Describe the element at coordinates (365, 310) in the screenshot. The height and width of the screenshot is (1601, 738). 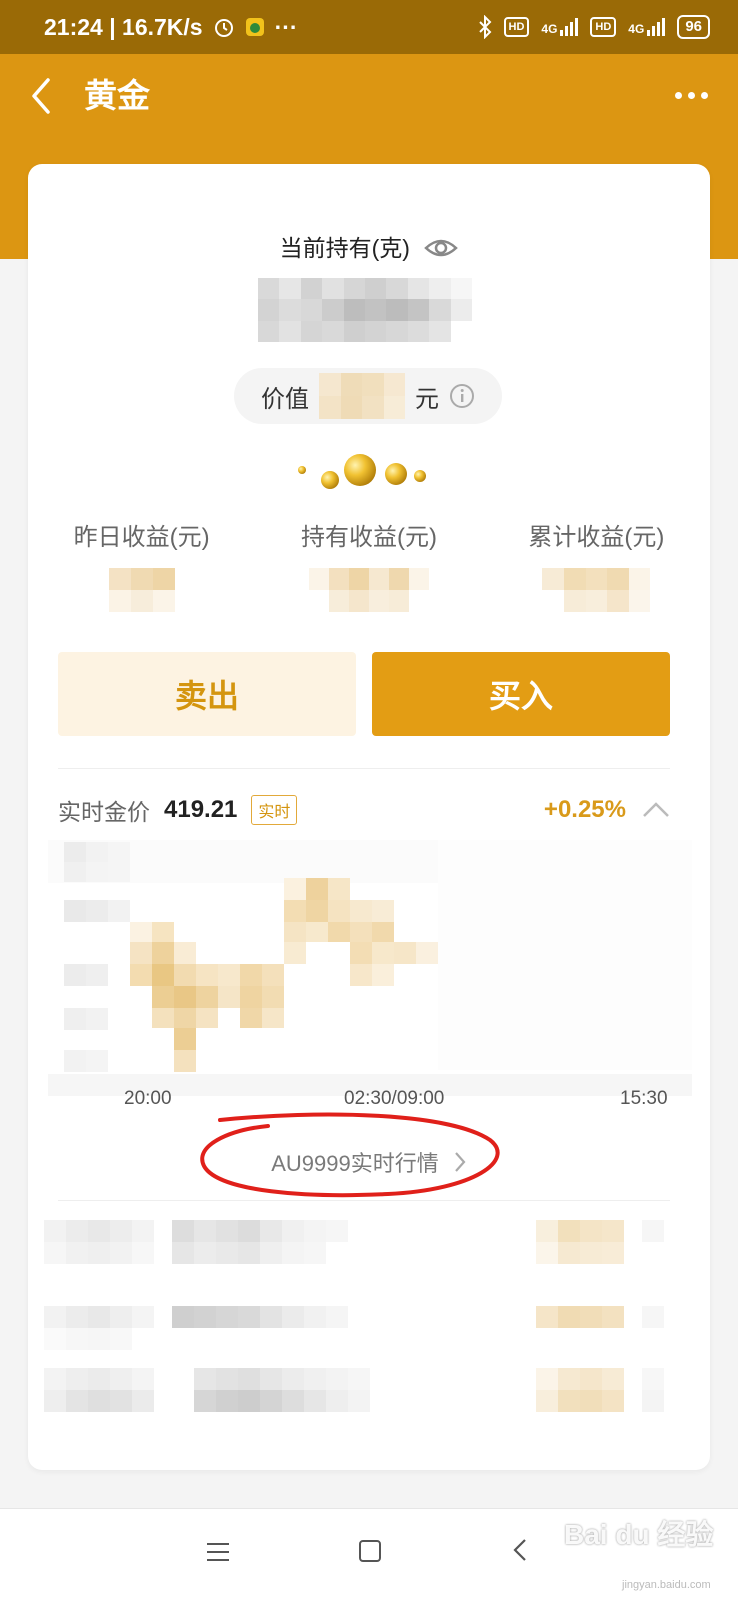
I see `holding-amount-redacted` at that location.